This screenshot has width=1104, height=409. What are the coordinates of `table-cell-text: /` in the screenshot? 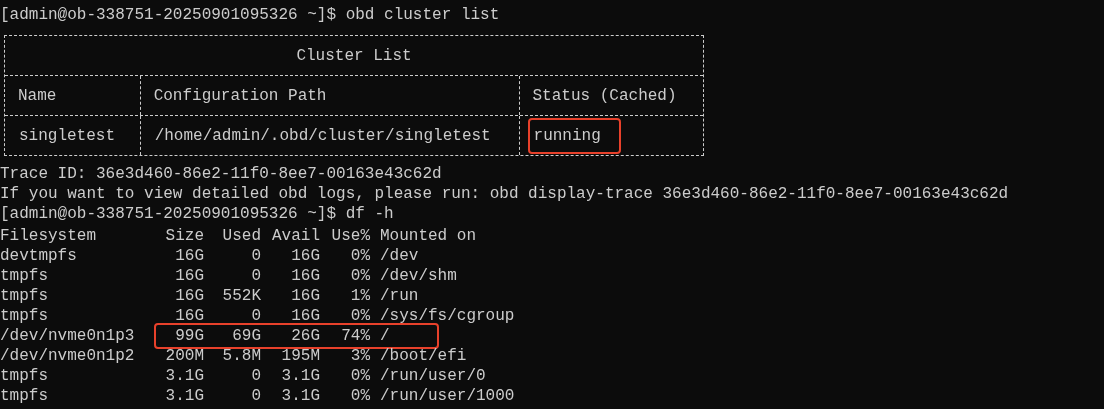 It's located at (384, 336).